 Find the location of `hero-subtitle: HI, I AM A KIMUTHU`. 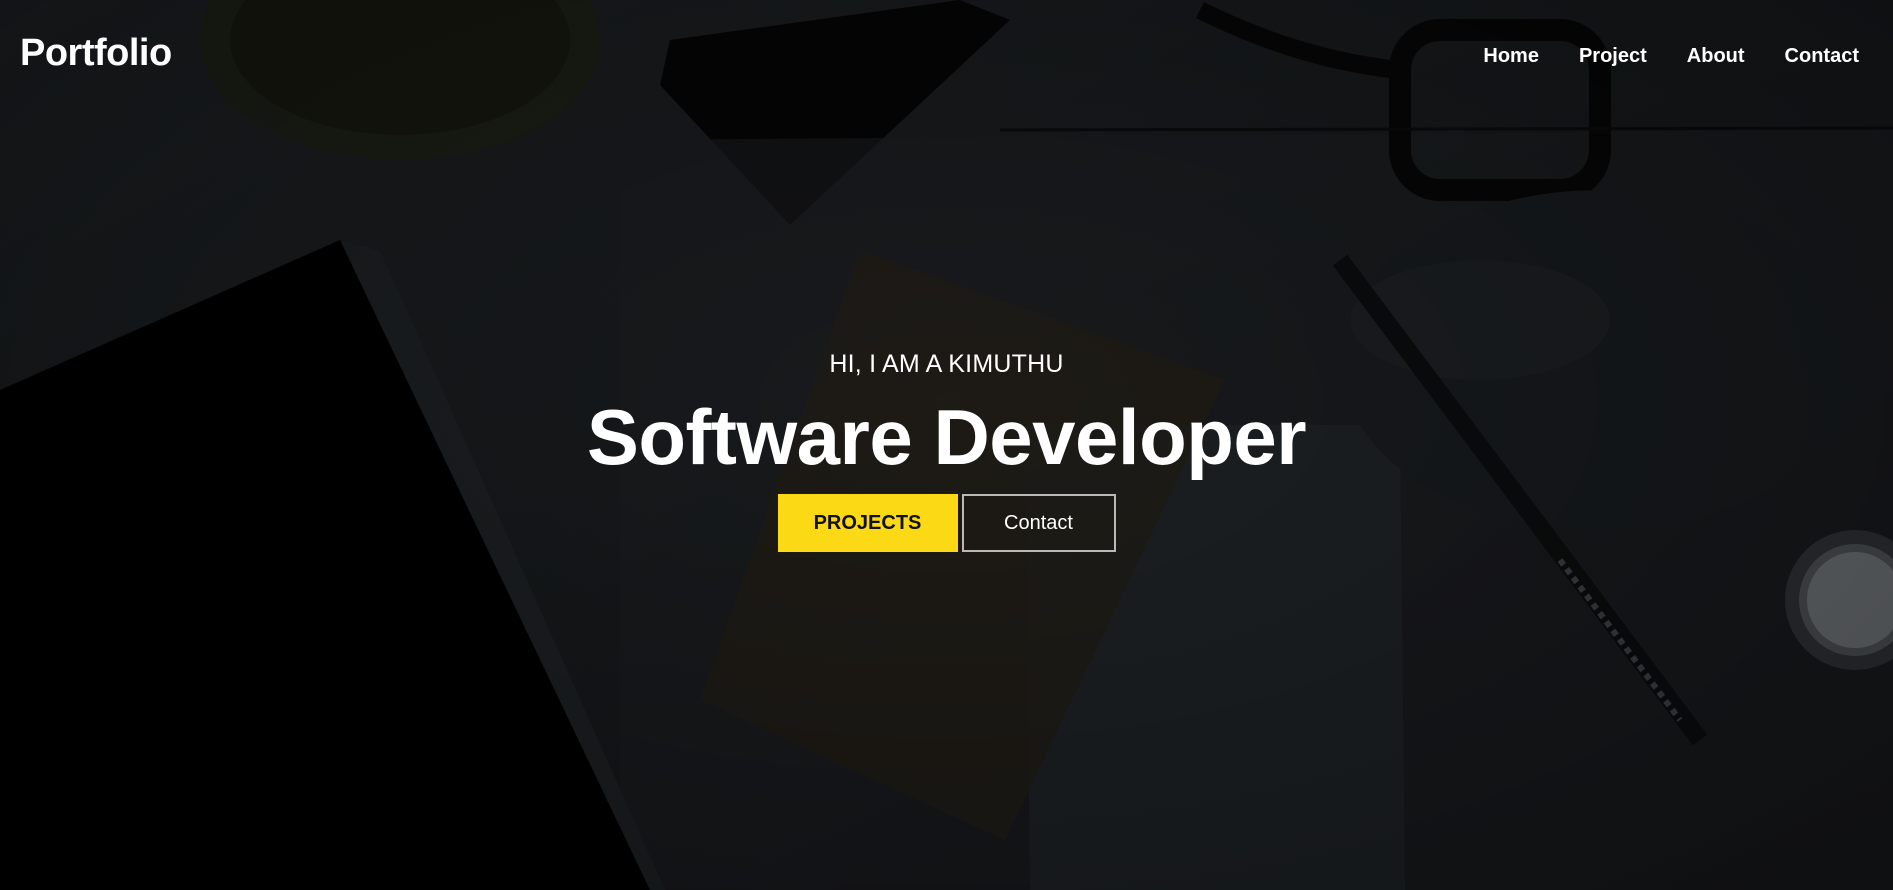

hero-subtitle: HI, I AM A KIMUTHU is located at coordinates (946, 364).